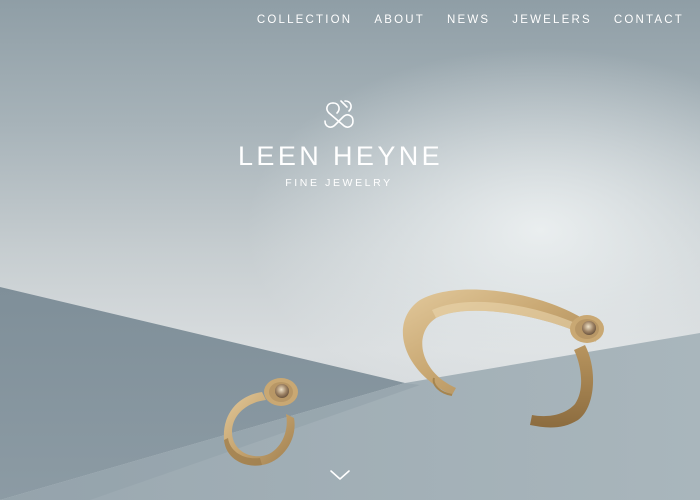 The image size is (700, 500). What do you see at coordinates (399, 20) in the screenshot?
I see `nav-link-about: ABOUT` at bounding box center [399, 20].